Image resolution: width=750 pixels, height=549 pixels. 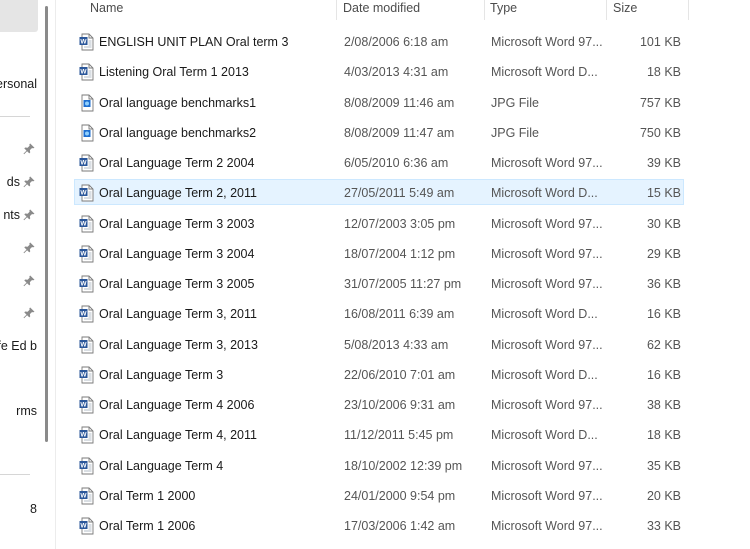 I want to click on file-name: Oral Language Term 4, 2011, so click(x=178, y=435).